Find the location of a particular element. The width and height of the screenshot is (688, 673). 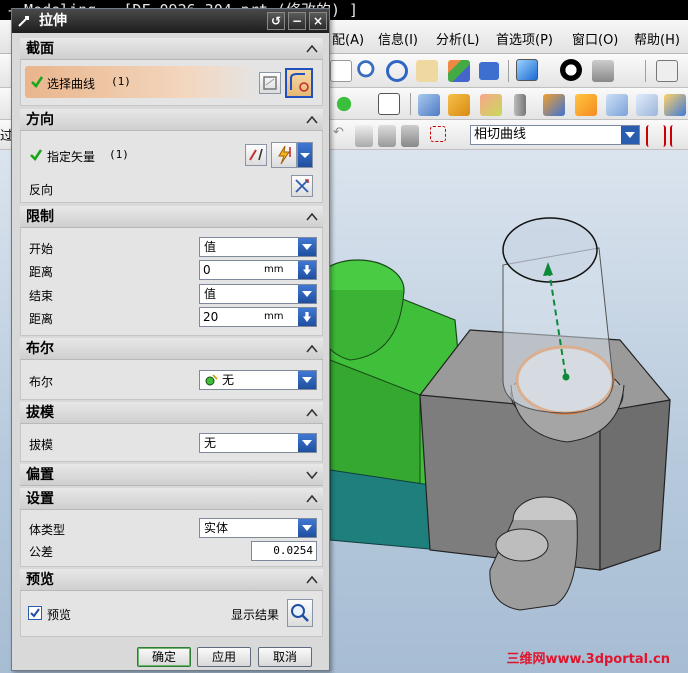

edge-display-icon is located at coordinates (603, 71).